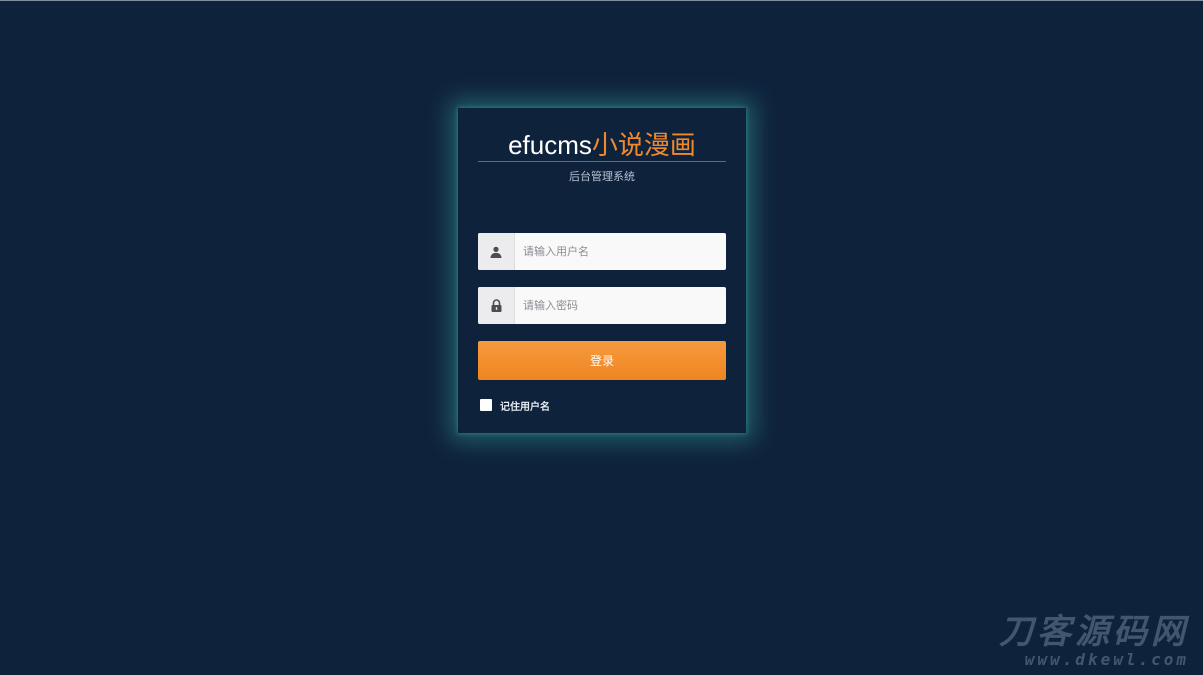  I want to click on remember-username-checkbox, so click(486, 405).